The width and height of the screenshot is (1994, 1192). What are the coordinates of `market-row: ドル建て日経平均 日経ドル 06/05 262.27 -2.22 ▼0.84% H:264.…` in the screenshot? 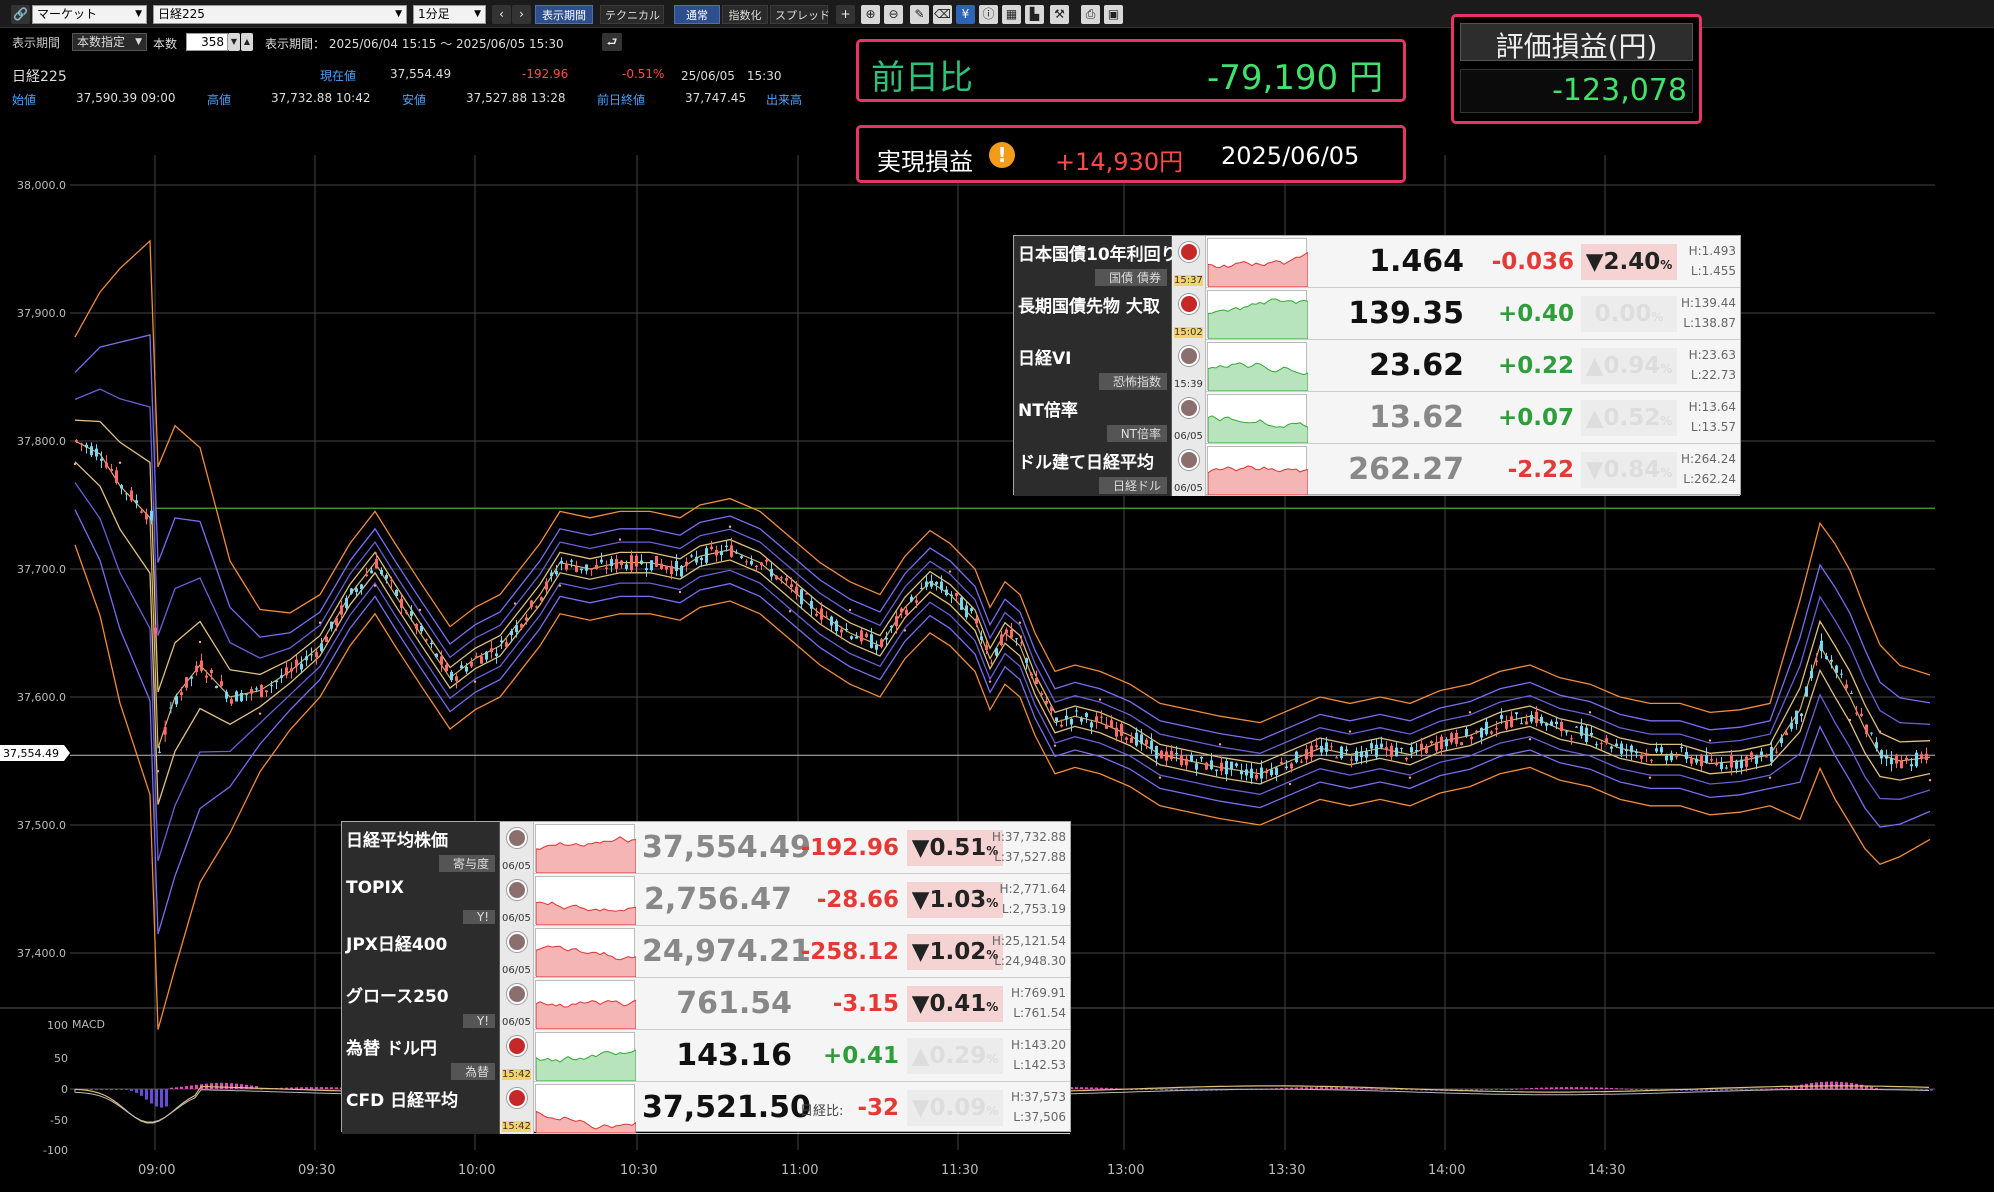 It's located at (1377, 470).